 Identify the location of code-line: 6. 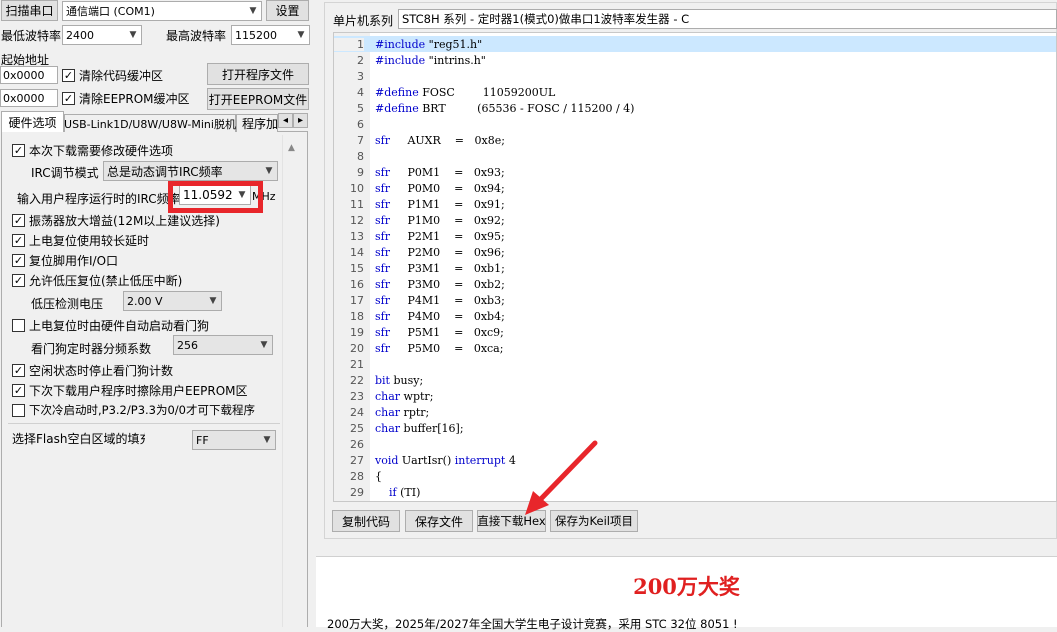
(695, 124).